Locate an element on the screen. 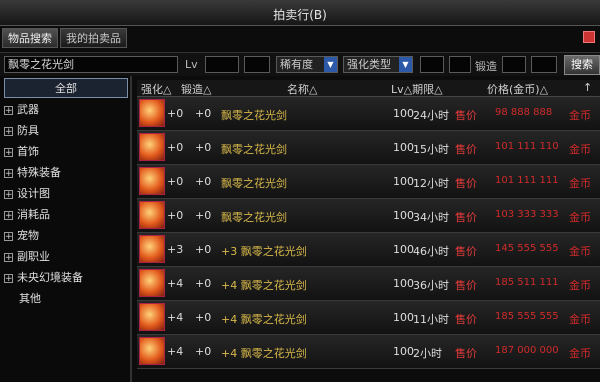  lv-max-input is located at coordinates (257, 64).